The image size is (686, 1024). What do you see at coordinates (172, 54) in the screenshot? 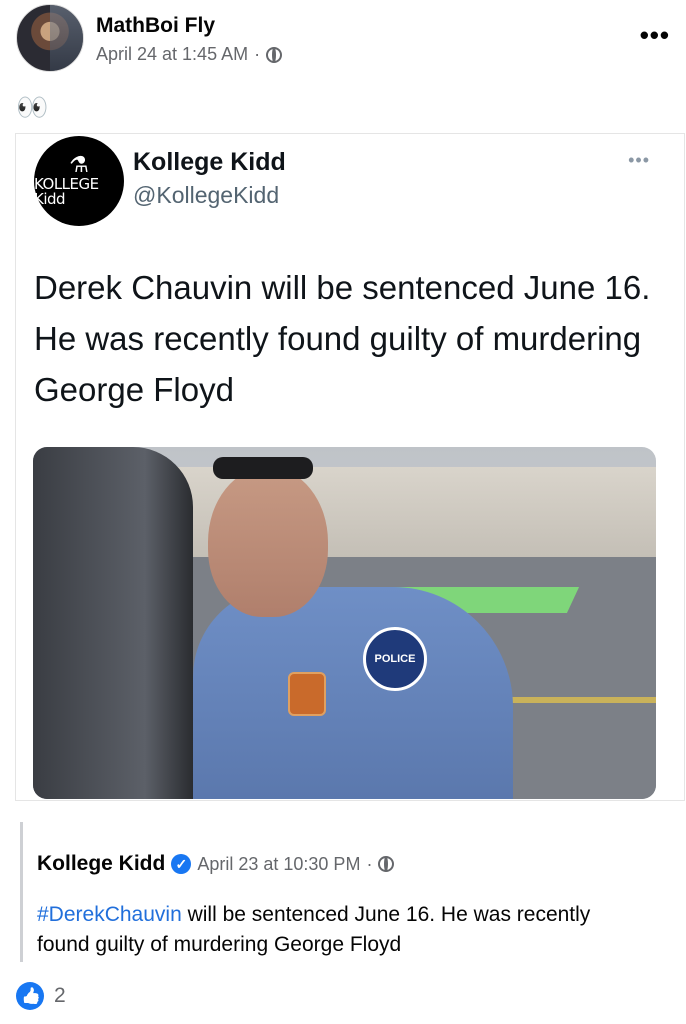
I see `post-timestamp: April 24 at 1:45 AM` at bounding box center [172, 54].